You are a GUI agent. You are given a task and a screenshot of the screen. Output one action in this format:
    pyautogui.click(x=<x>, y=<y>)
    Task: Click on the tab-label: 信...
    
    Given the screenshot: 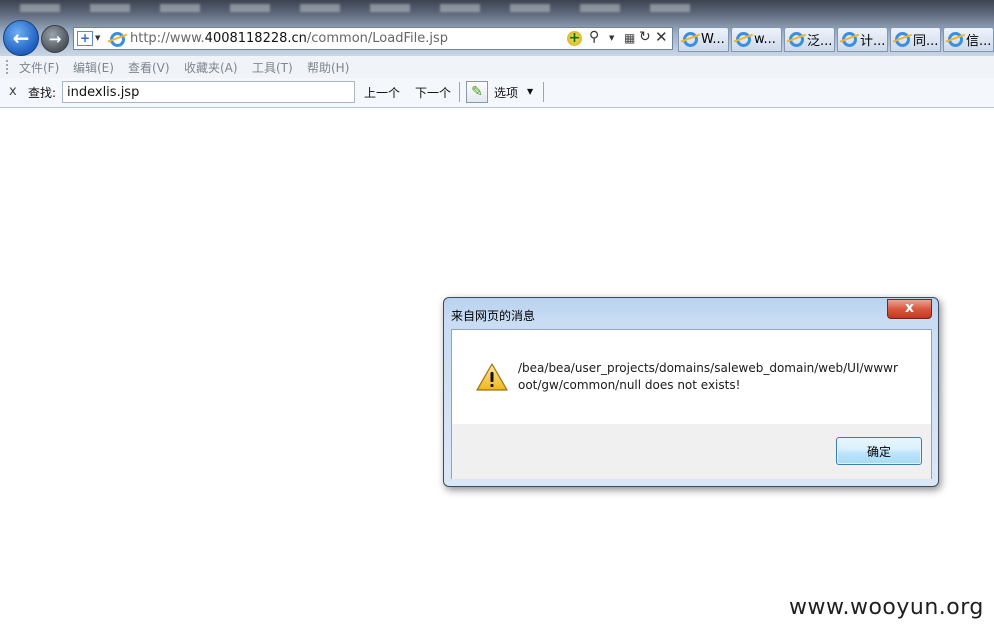 What is the action you would take?
    pyautogui.click(x=979, y=41)
    